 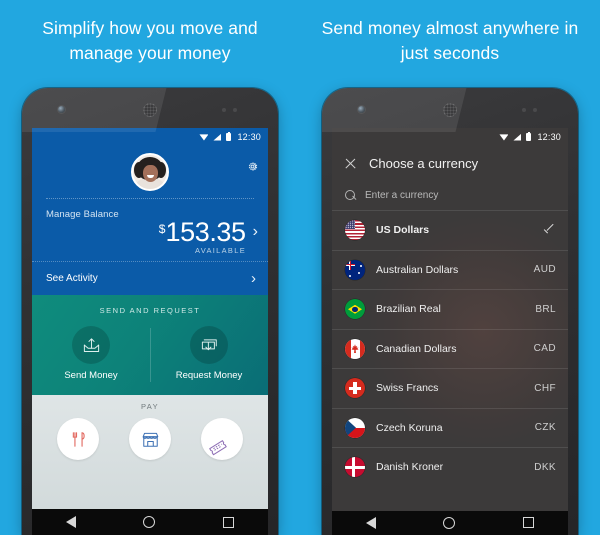 I want to click on currency-code: CHF, so click(x=545, y=388).